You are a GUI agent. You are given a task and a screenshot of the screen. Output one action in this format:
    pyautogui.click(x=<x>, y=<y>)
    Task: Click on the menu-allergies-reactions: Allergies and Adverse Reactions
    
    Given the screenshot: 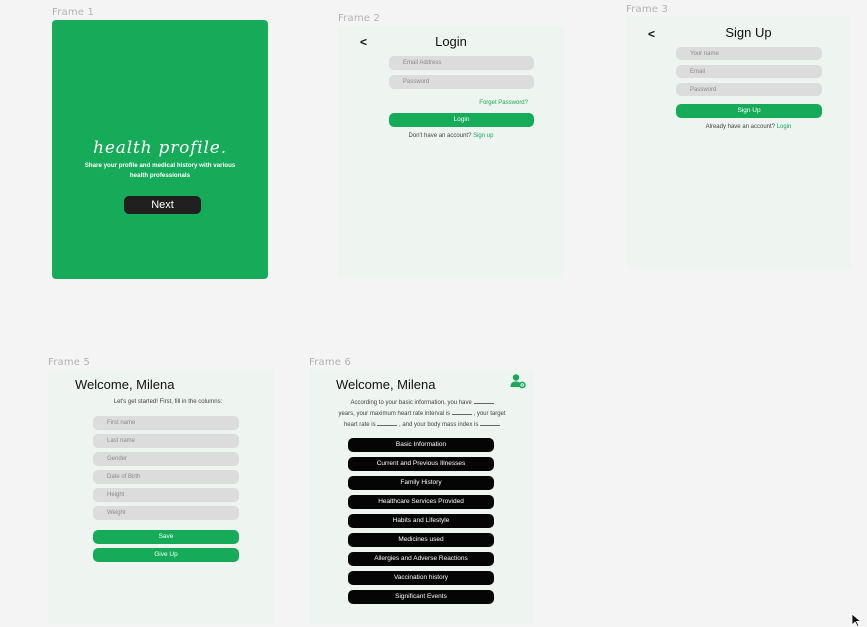 What is the action you would take?
    pyautogui.click(x=421, y=559)
    